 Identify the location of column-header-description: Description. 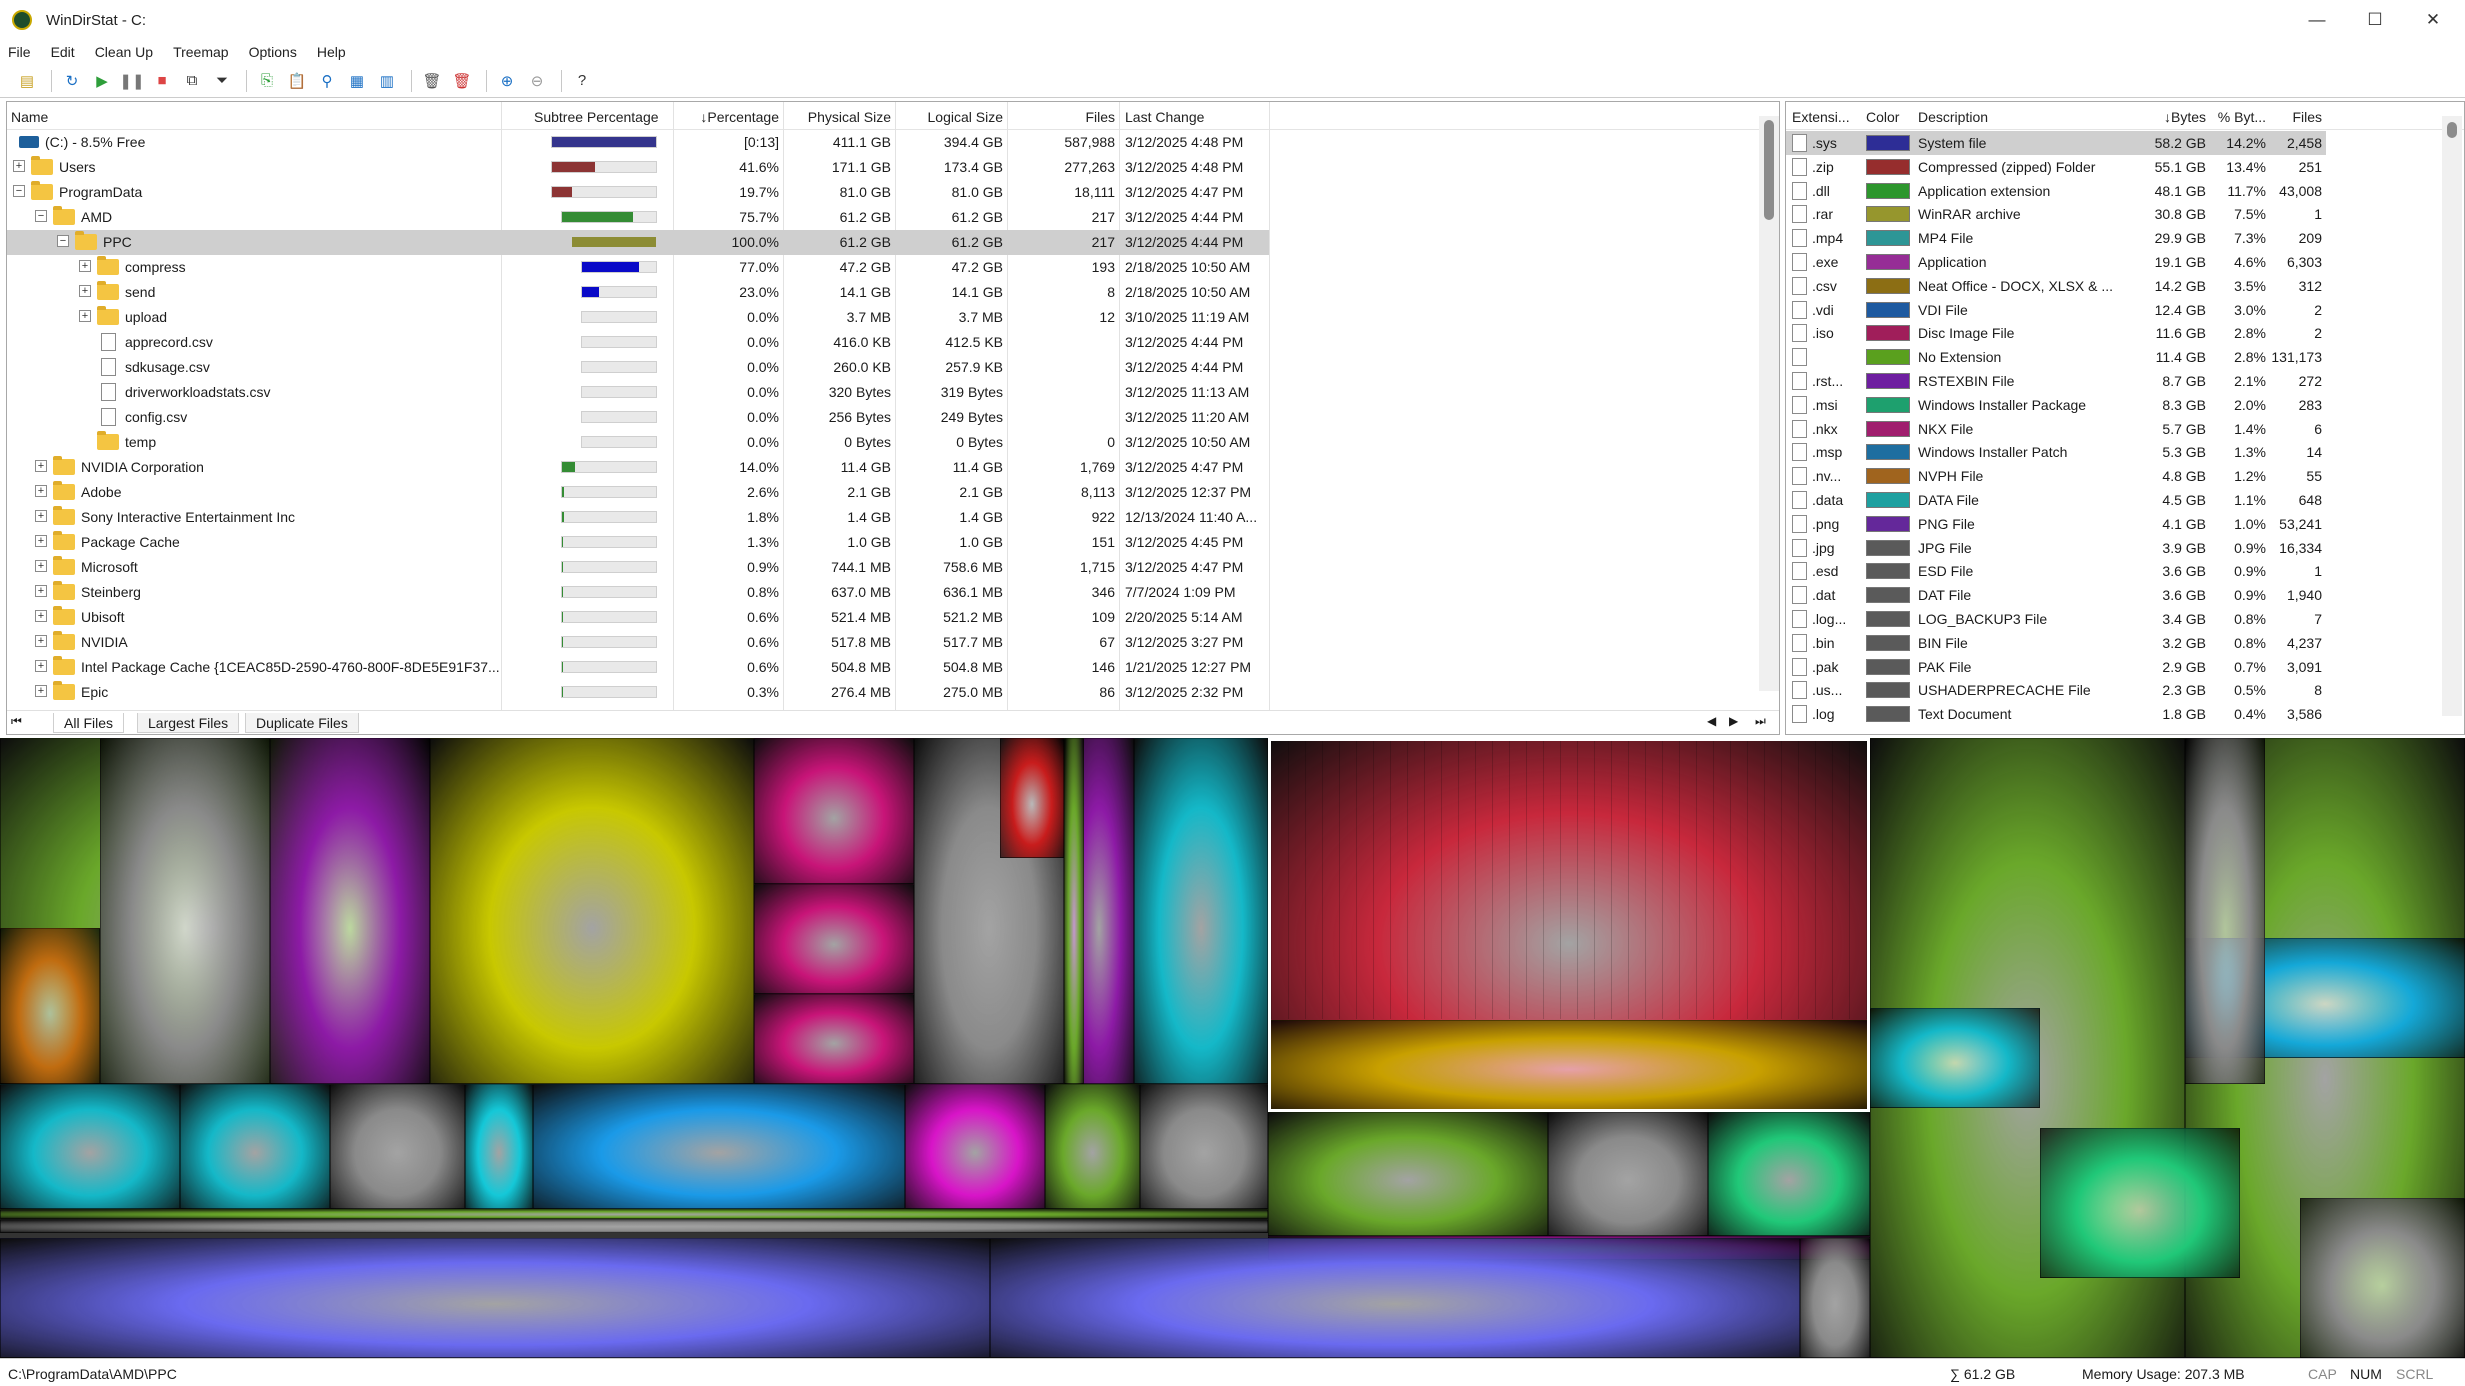
(1953, 117).